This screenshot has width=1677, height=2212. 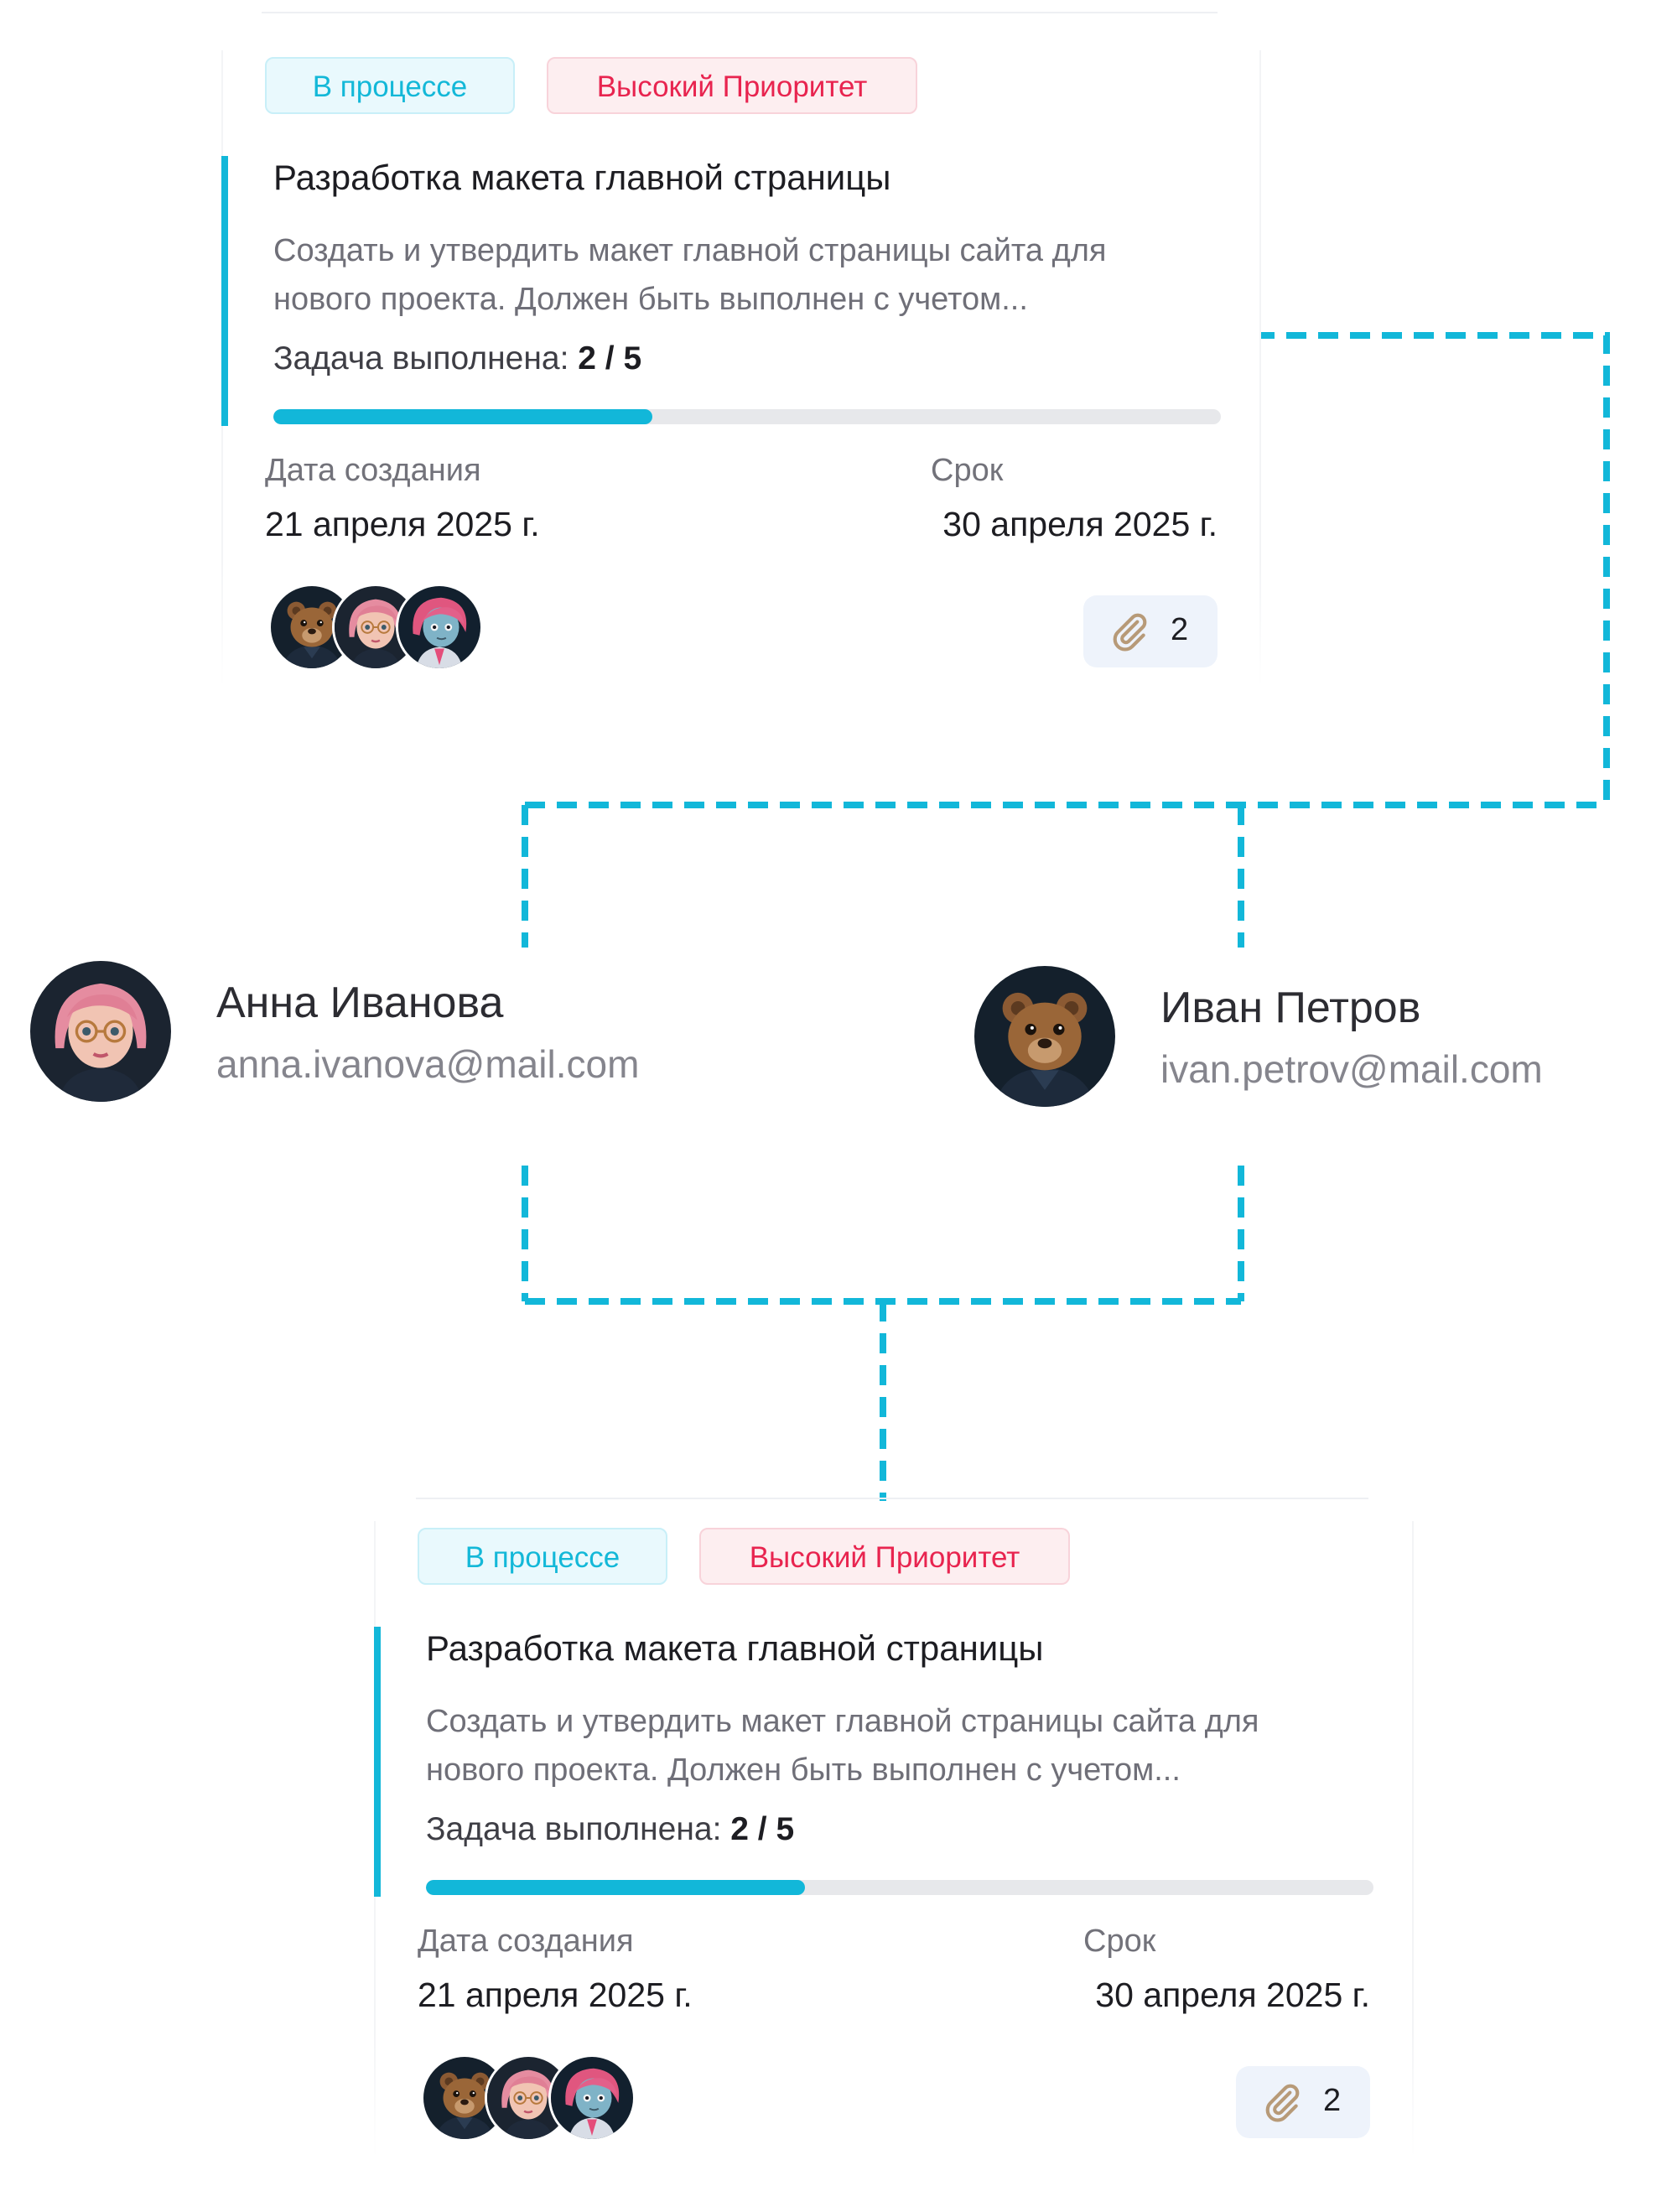 I want to click on bear-avatar, so click(x=1044, y=1036).